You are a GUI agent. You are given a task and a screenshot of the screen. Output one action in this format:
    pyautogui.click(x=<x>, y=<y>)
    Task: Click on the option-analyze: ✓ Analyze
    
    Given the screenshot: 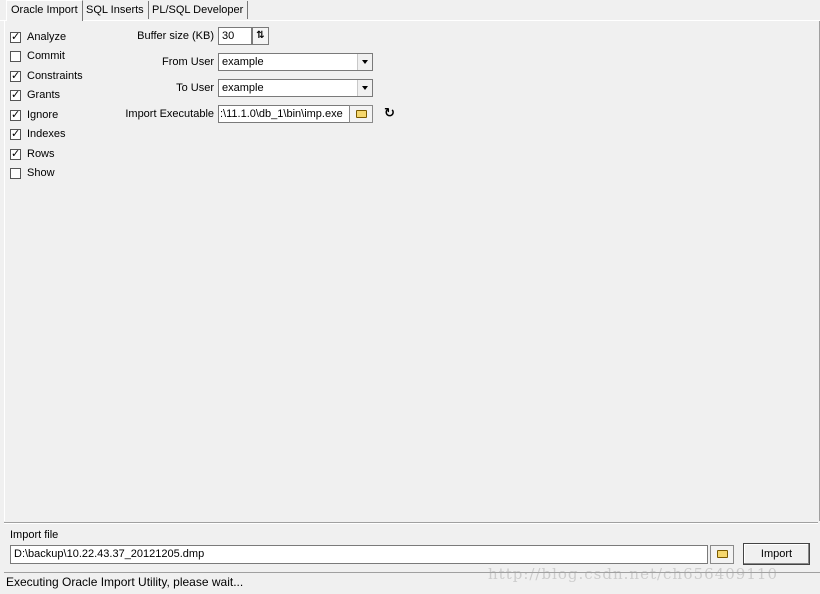 What is the action you would take?
    pyautogui.click(x=38, y=37)
    